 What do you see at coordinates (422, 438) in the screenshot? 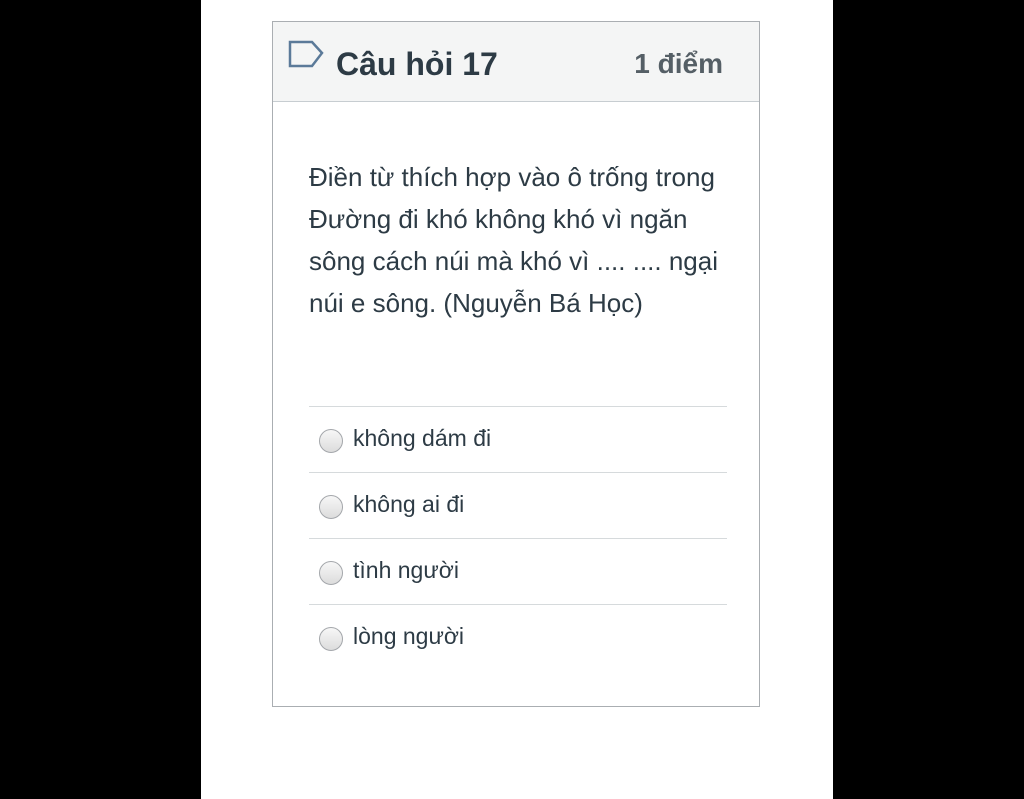
I see `answer-label: không dám đi` at bounding box center [422, 438].